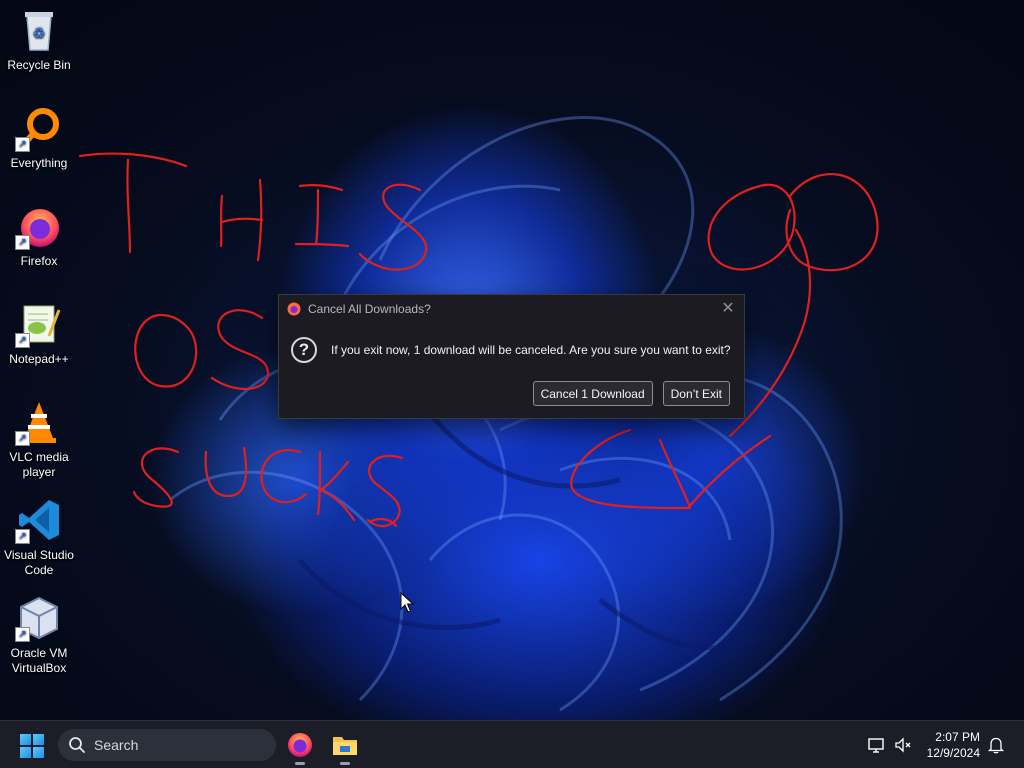  Describe the element at coordinates (39, 660) in the screenshot. I see `desktop-icon-label: Oracle VM VirtualBox` at that location.